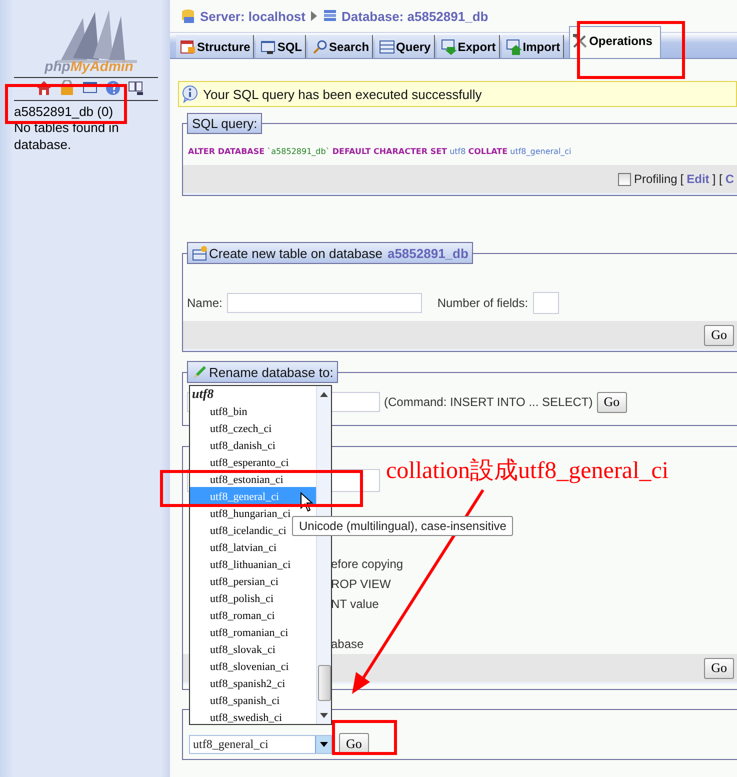  I want to click on scroll-up-arrow-icon, so click(324, 394).